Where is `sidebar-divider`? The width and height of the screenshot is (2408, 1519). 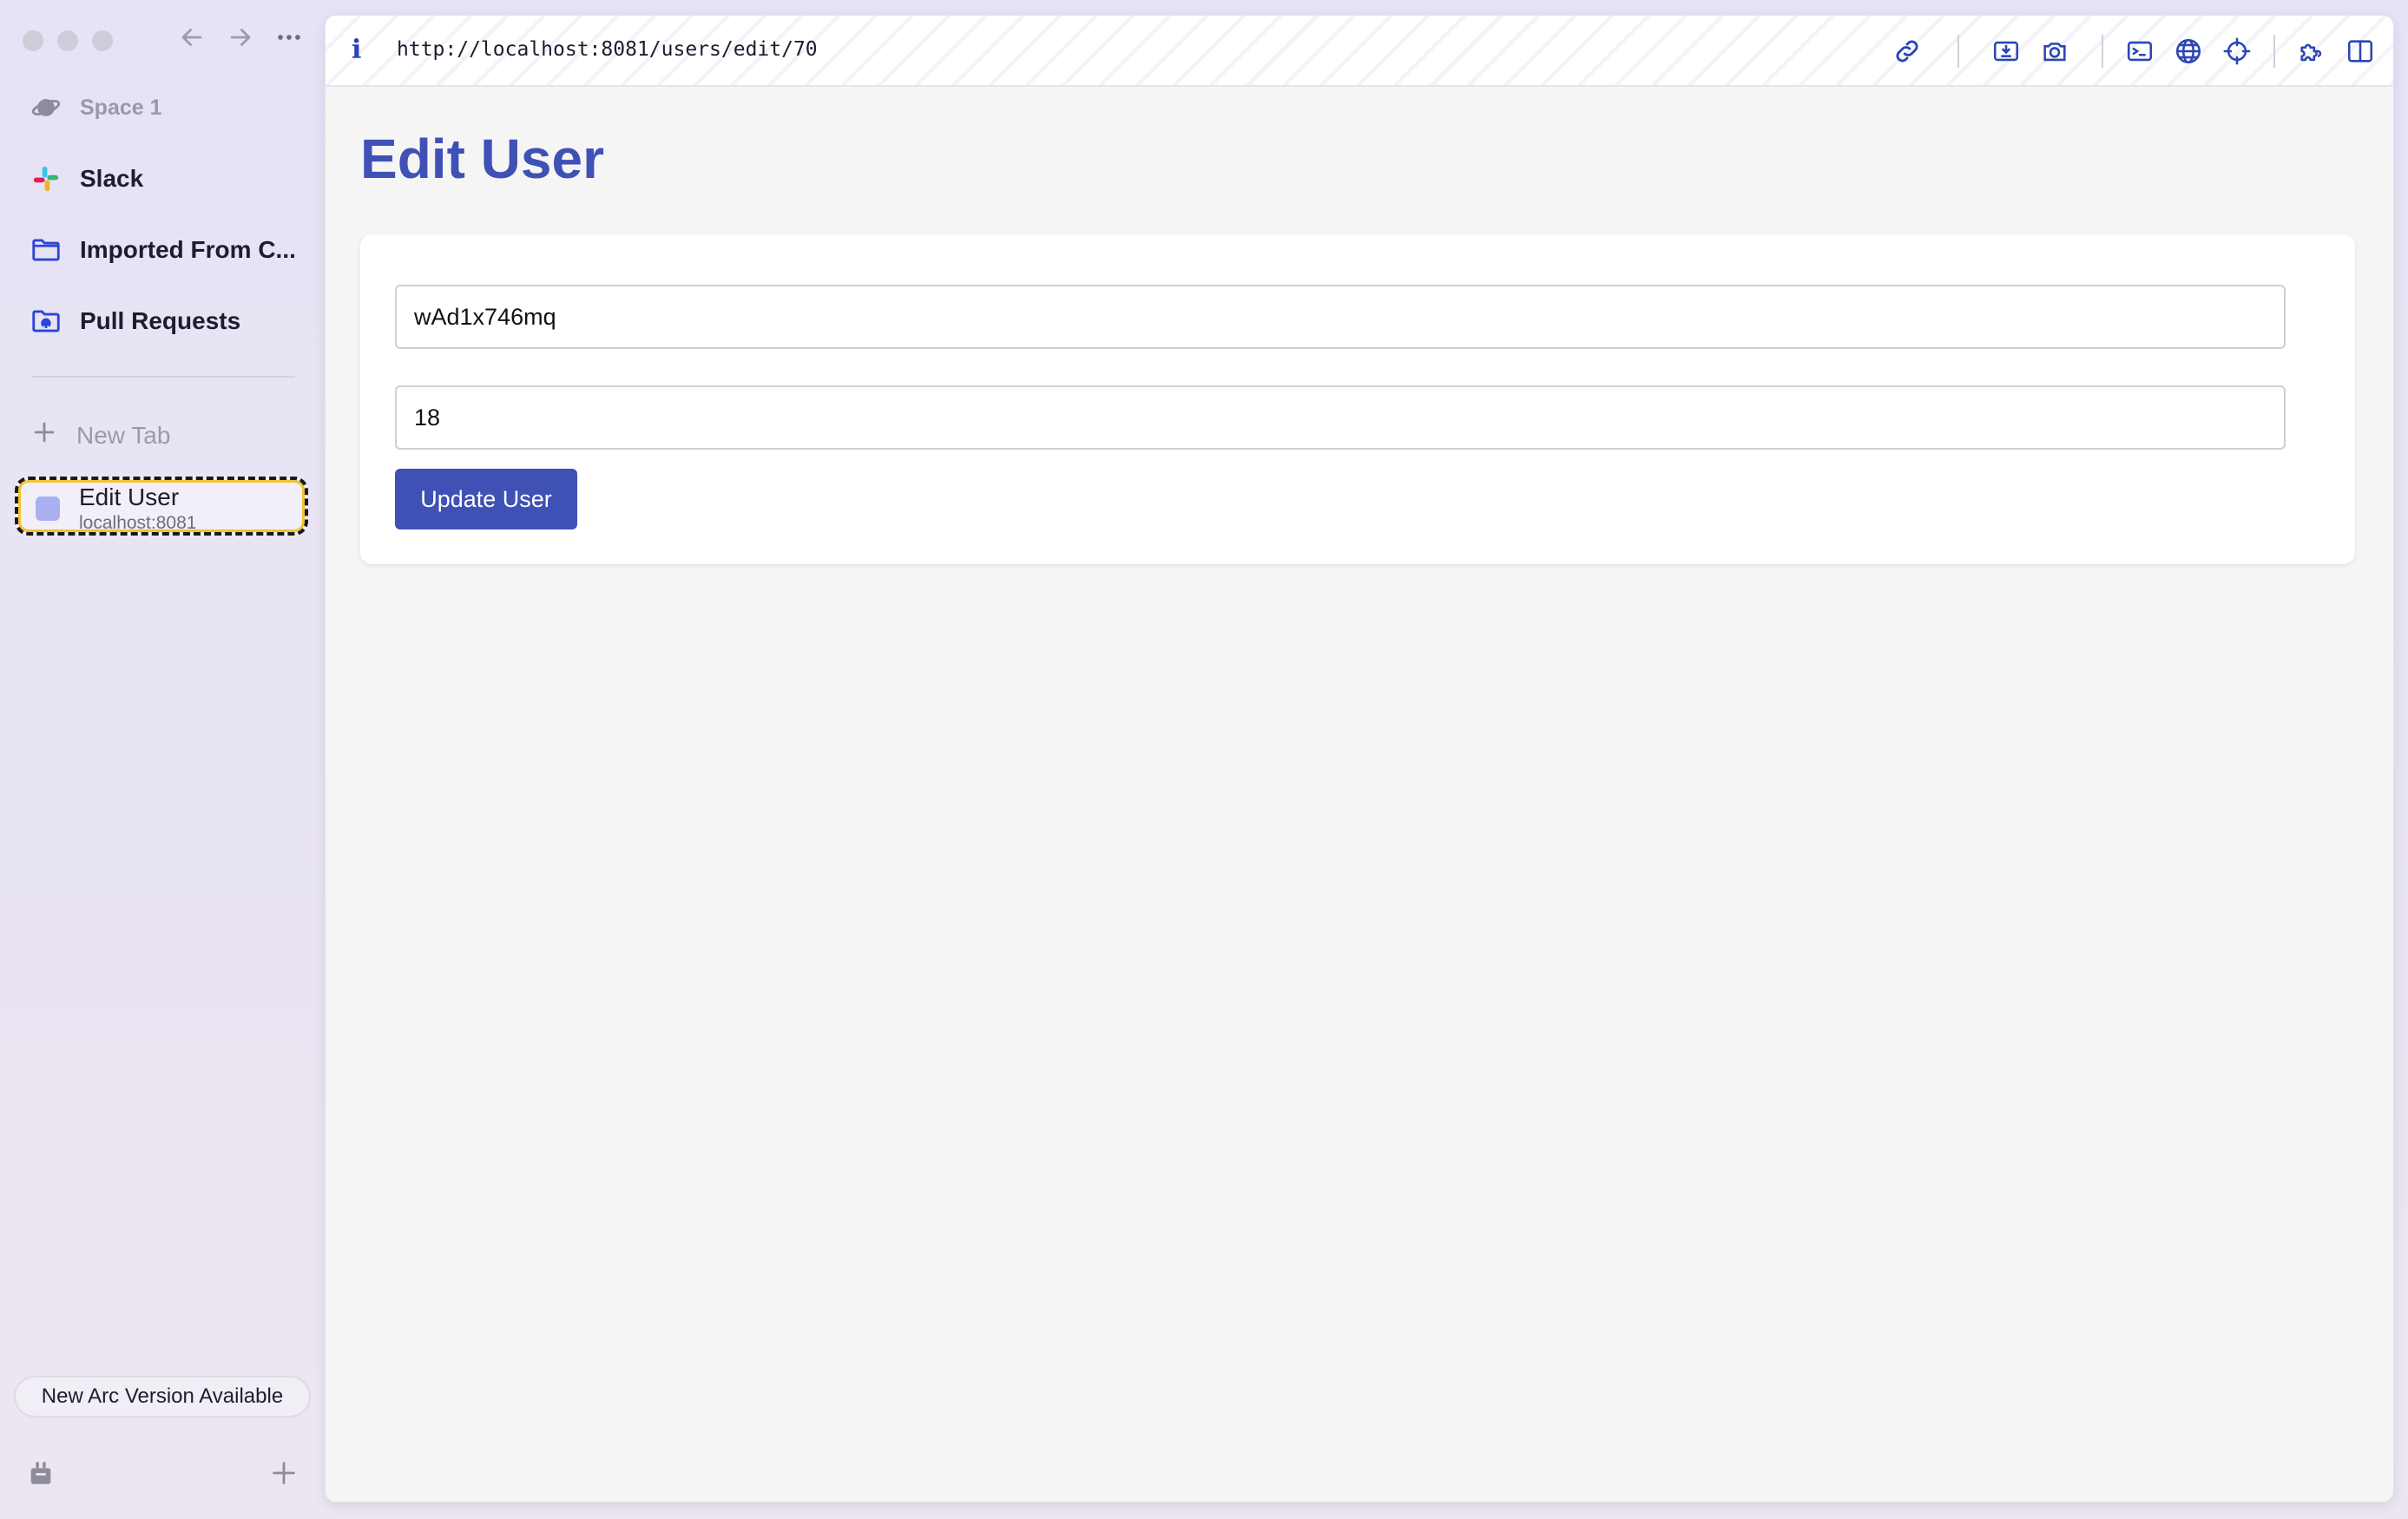 sidebar-divider is located at coordinates (163, 377).